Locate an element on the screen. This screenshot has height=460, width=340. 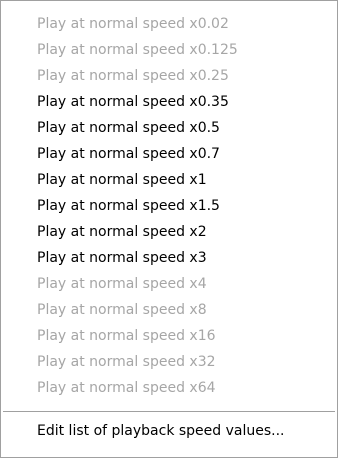
menu-item-speed-x0-5: Play at normal speed x0.5 is located at coordinates (169, 128).